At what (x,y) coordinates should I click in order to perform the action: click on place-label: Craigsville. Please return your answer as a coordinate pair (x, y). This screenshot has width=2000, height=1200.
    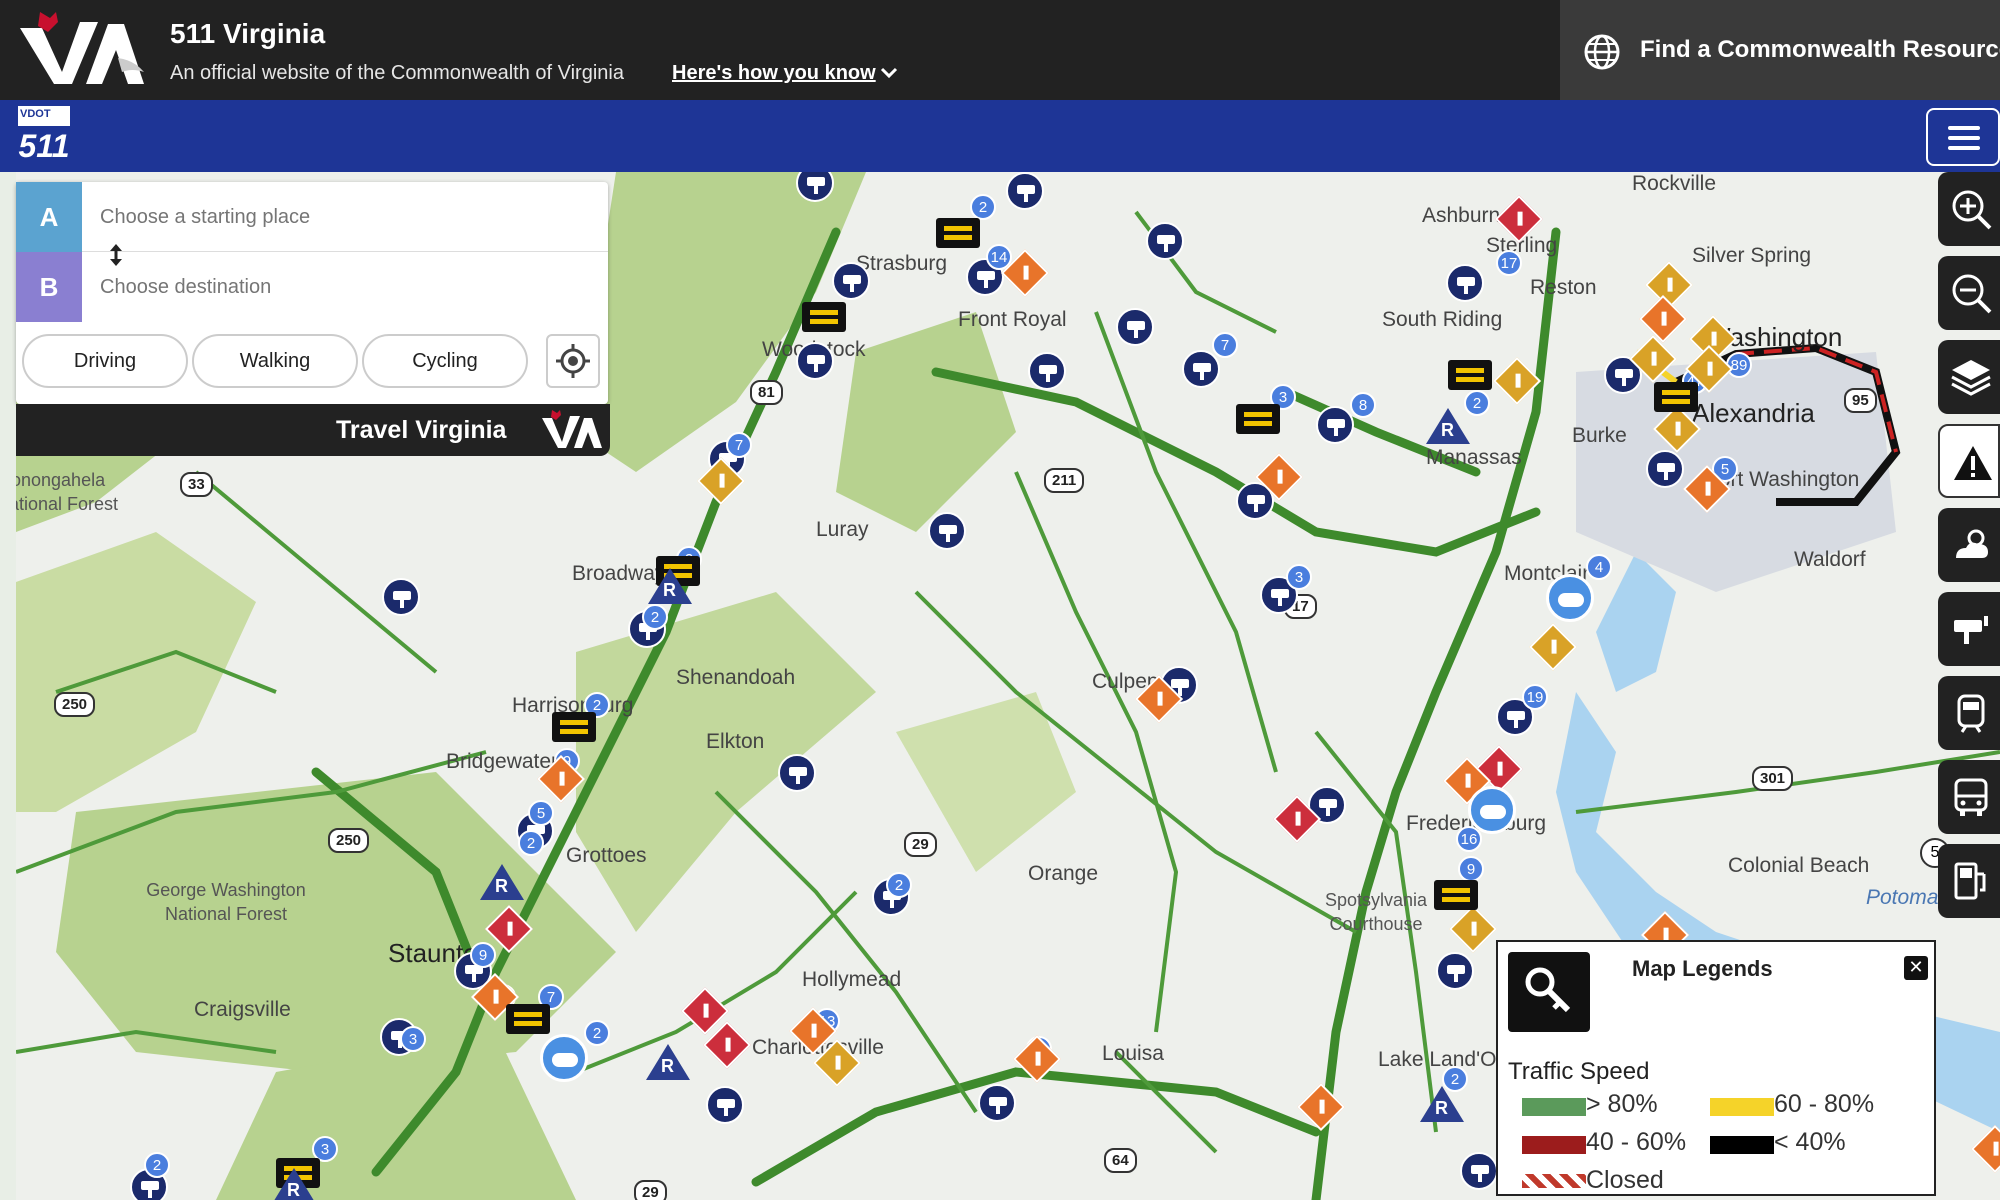
    Looking at the image, I should click on (242, 1009).